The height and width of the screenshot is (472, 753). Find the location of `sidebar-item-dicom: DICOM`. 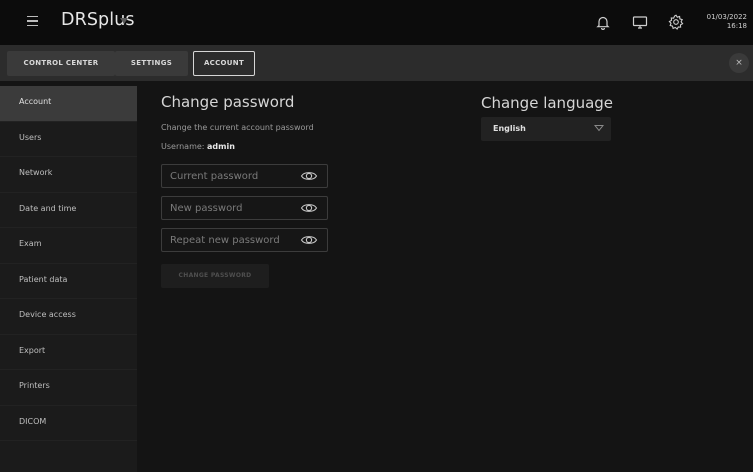

sidebar-item-dicom: DICOM is located at coordinates (68, 423).